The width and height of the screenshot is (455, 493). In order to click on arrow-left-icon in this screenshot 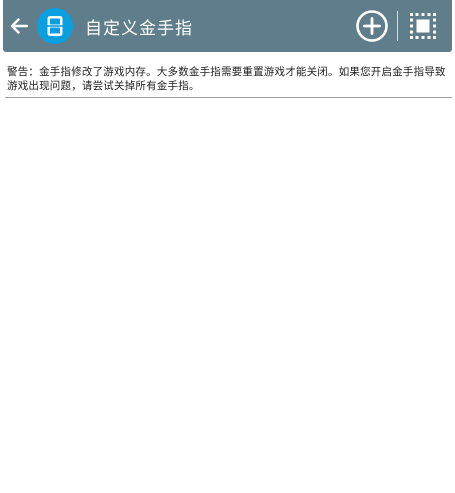, I will do `click(19, 26)`.